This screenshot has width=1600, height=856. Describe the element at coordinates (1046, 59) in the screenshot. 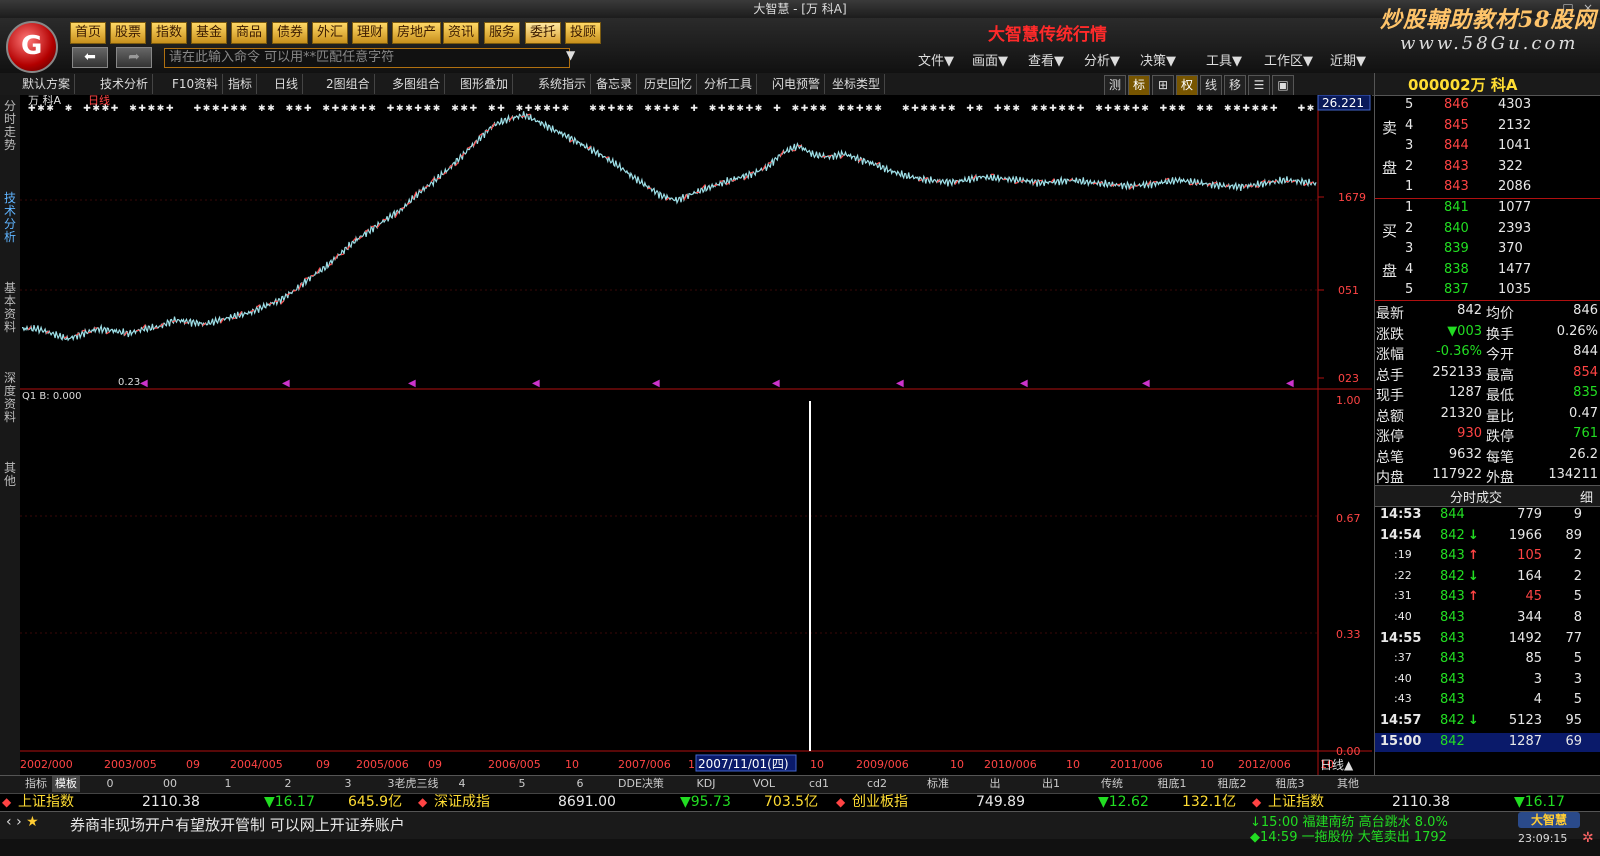

I see `menu-item-2: 查看▼` at that location.